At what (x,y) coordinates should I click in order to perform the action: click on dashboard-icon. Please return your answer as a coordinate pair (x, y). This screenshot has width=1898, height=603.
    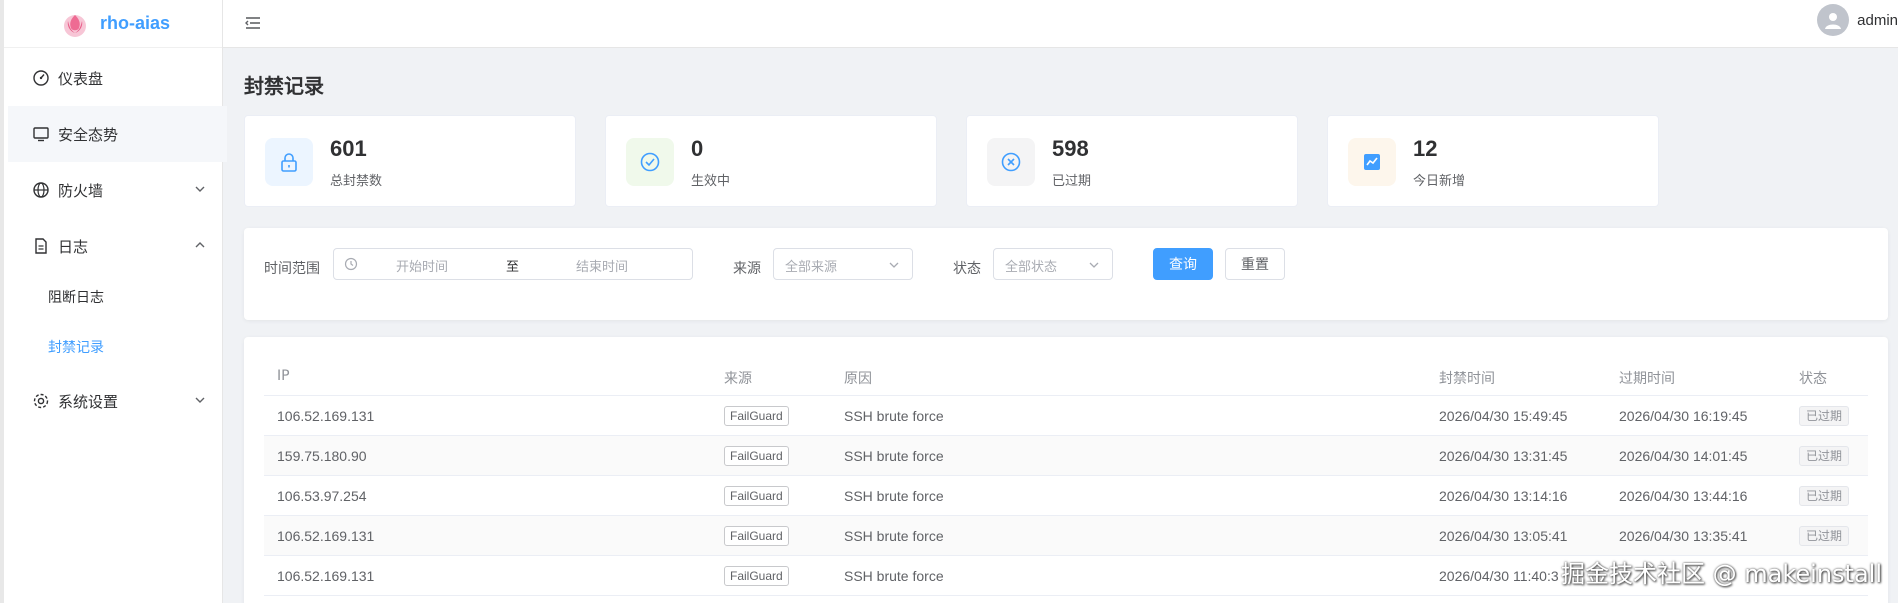
    Looking at the image, I should click on (41, 78).